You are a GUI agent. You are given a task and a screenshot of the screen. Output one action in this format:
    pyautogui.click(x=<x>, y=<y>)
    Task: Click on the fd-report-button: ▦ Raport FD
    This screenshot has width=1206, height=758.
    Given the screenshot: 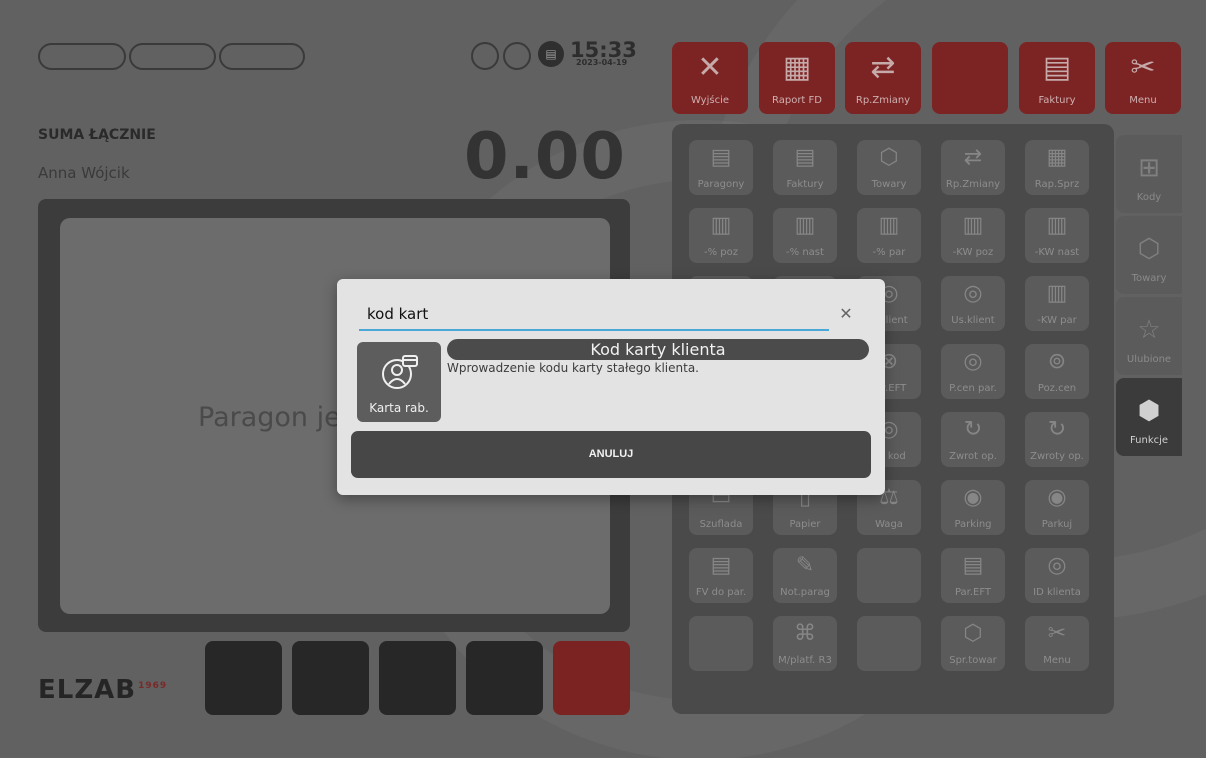 What is the action you would take?
    pyautogui.click(x=797, y=78)
    